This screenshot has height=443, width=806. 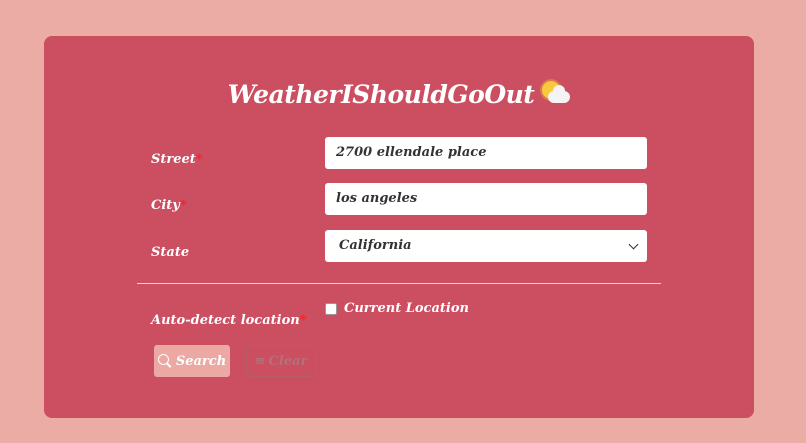 I want to click on search-button: Search, so click(x=192, y=361).